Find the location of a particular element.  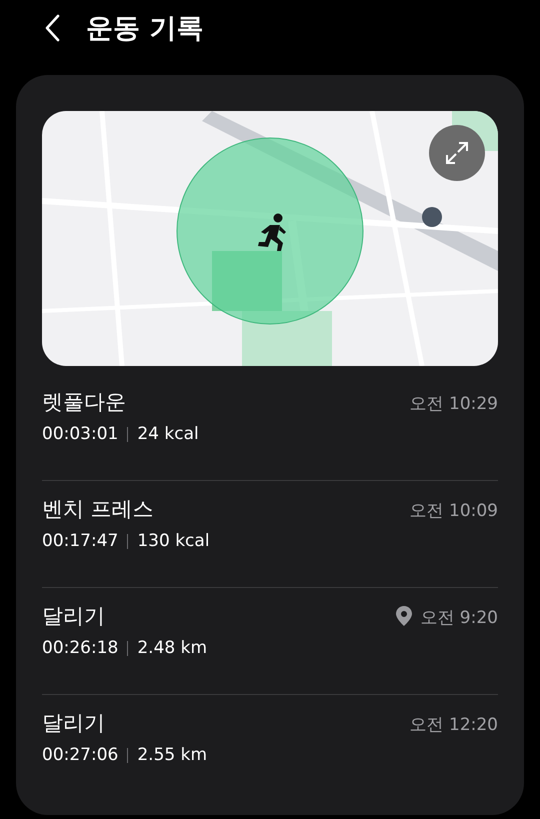

workout-metric: 24 kcal is located at coordinates (168, 434).